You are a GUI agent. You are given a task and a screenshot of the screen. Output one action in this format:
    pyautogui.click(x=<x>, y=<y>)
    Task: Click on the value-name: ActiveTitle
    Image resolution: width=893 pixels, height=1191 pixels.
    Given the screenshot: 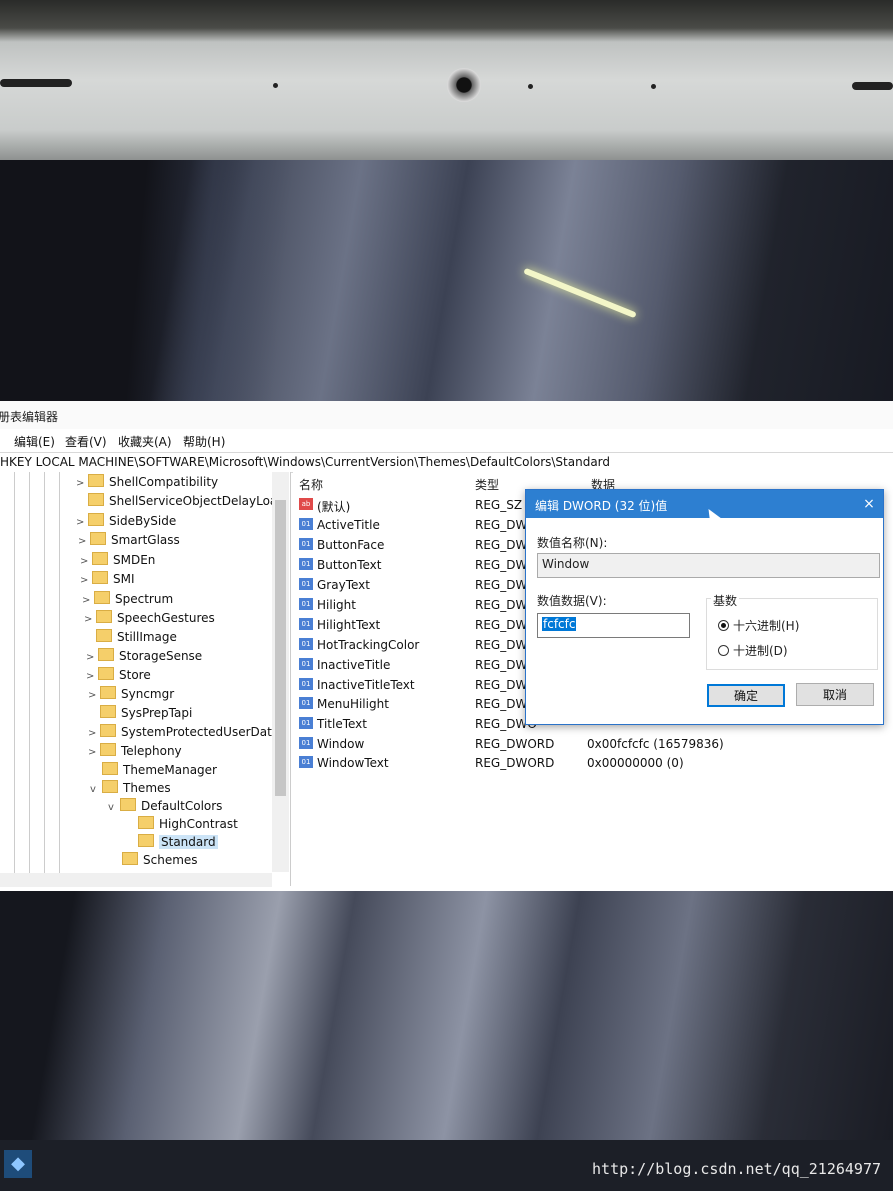 What is the action you would take?
    pyautogui.click(x=348, y=525)
    